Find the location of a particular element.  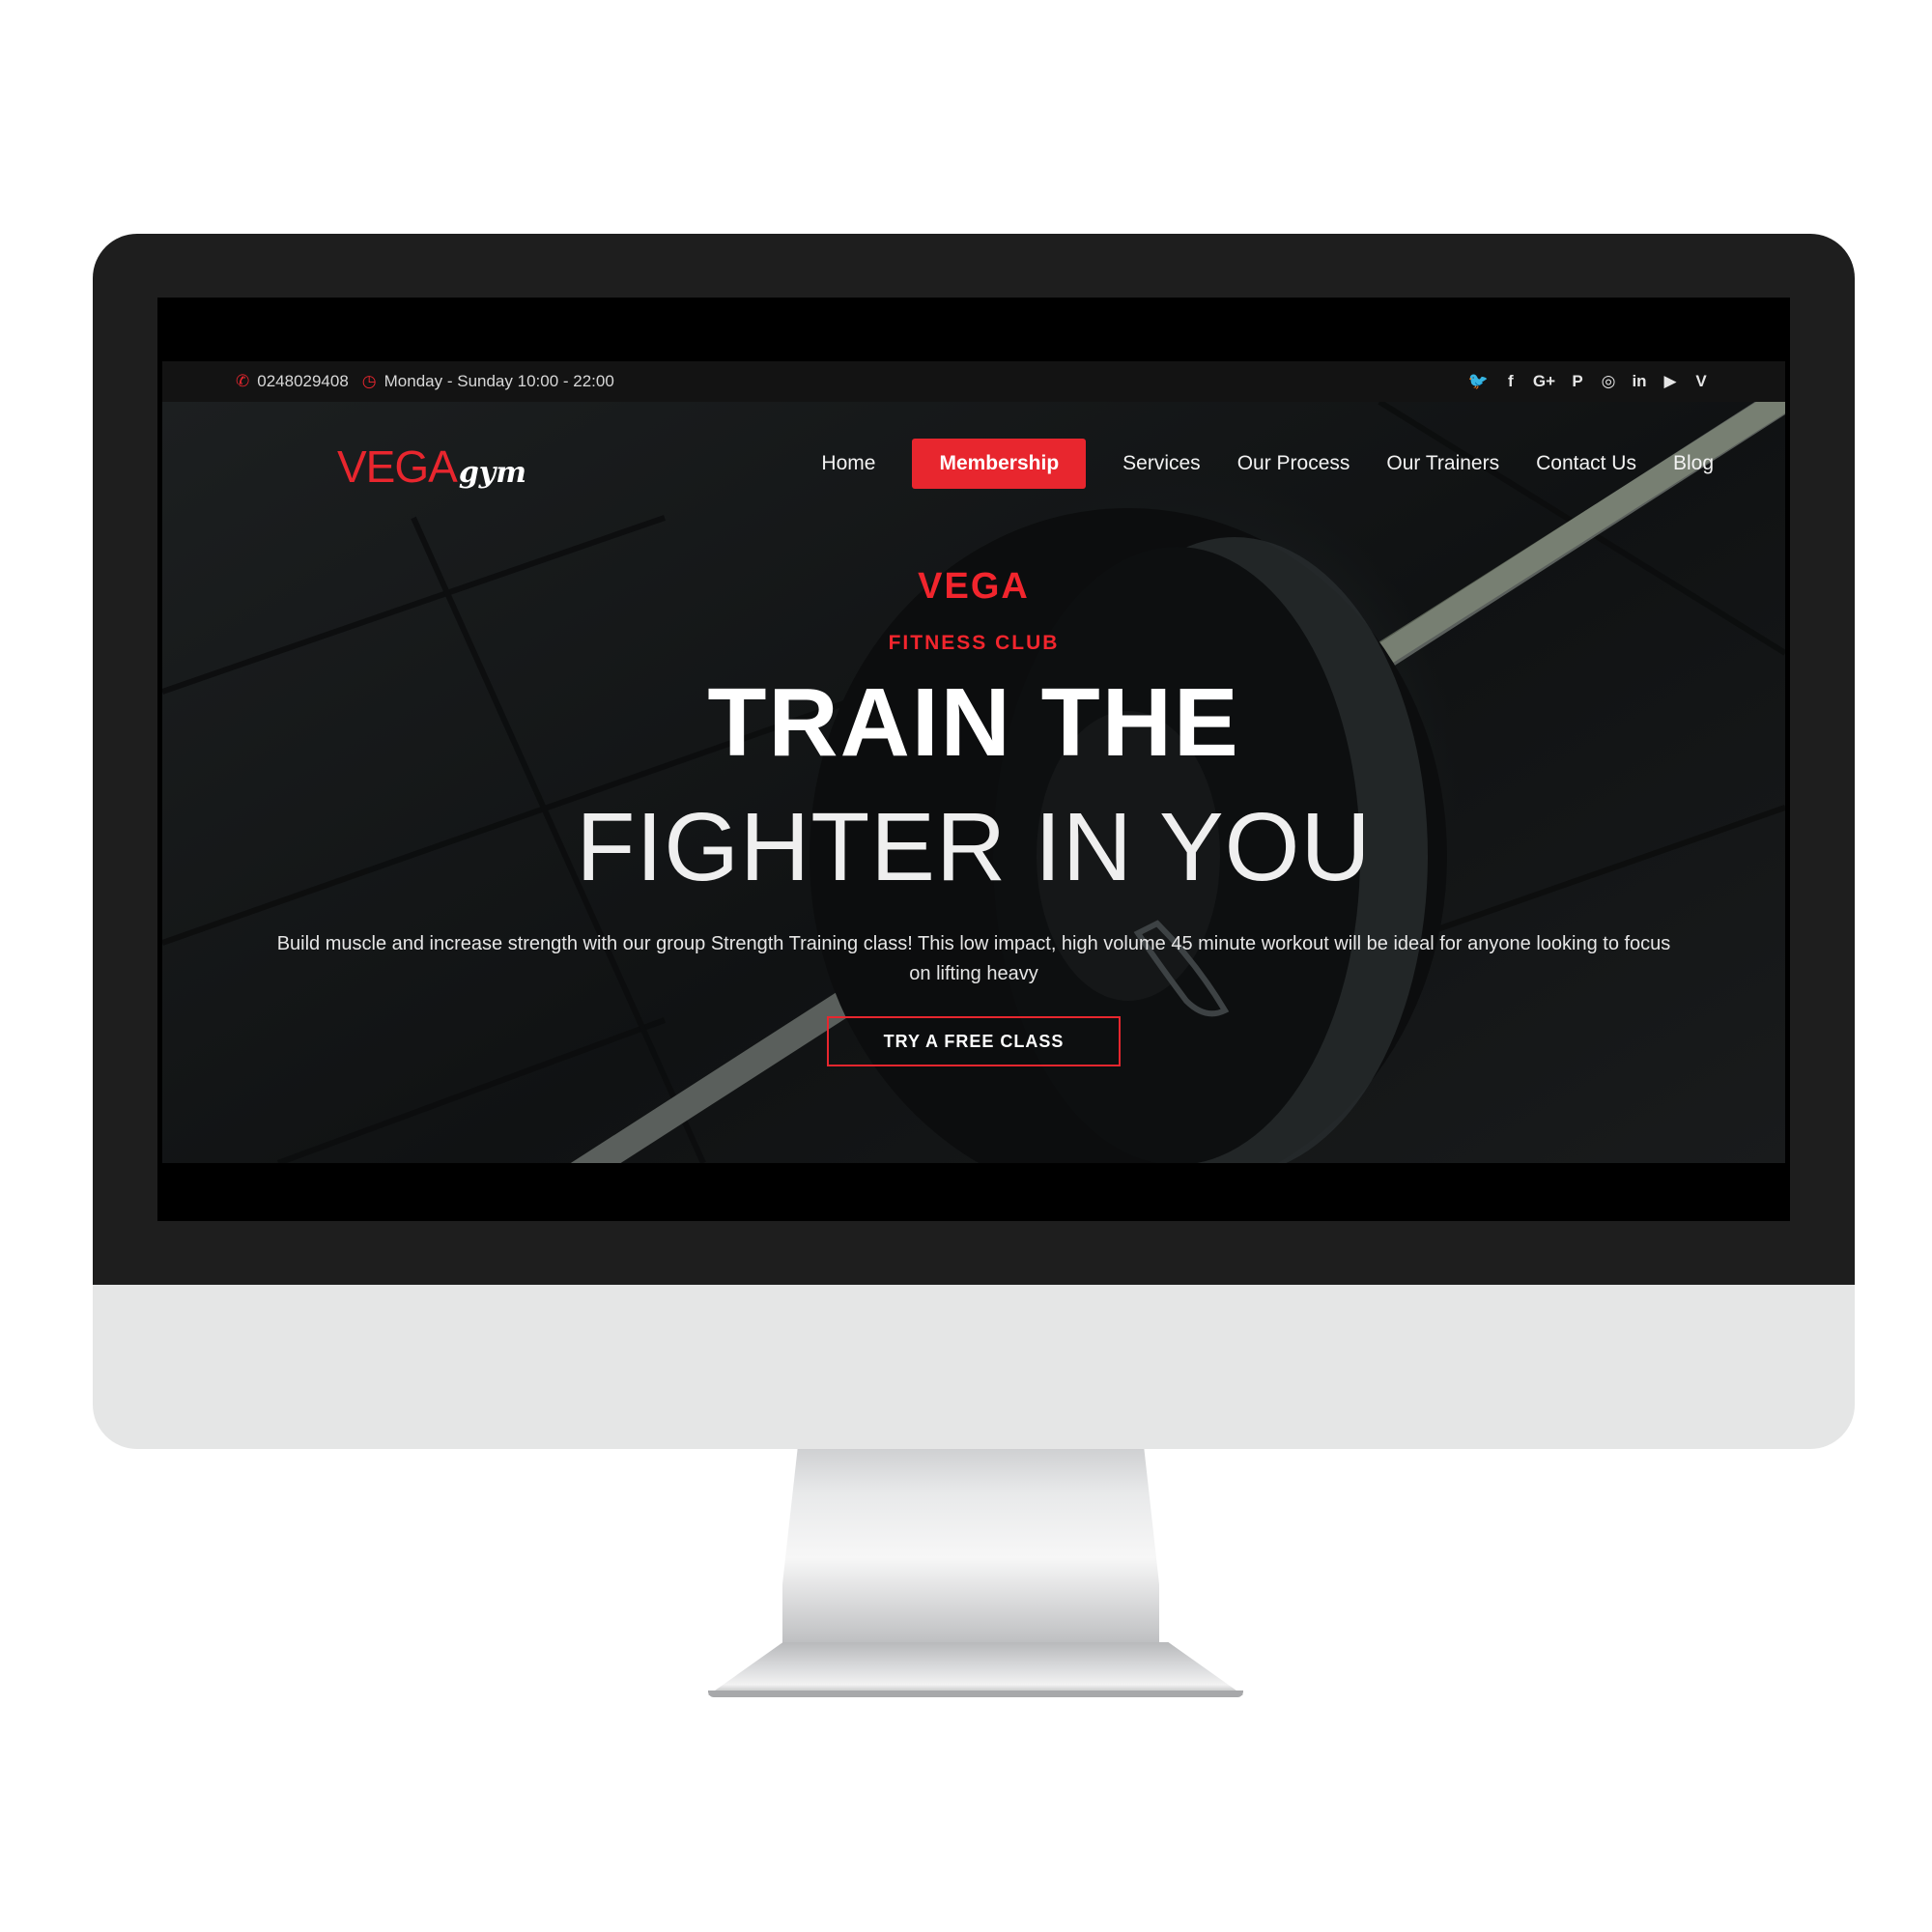

clock-icon: ◷ is located at coordinates (369, 381).